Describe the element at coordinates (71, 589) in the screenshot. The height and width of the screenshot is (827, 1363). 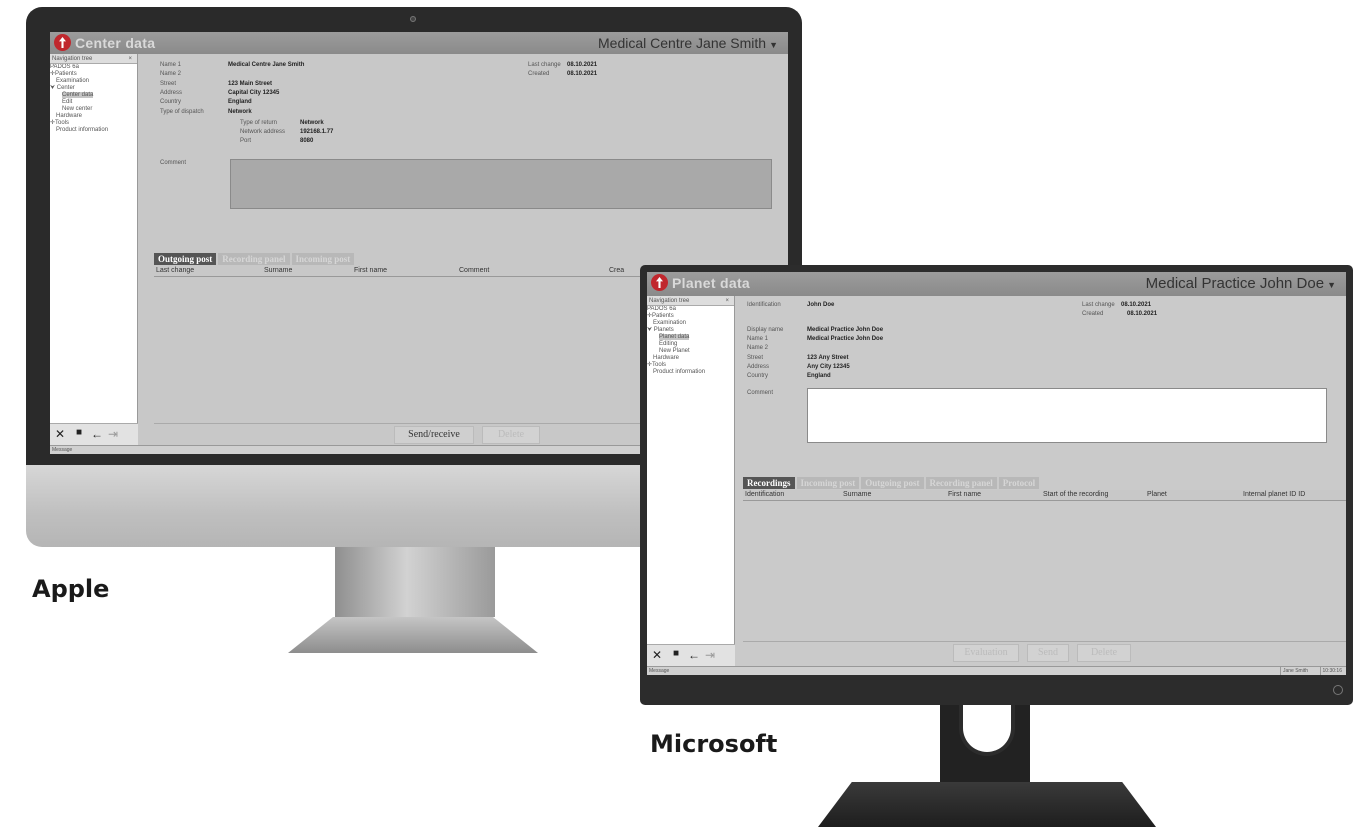
I see `apple-caption: Apple` at that location.